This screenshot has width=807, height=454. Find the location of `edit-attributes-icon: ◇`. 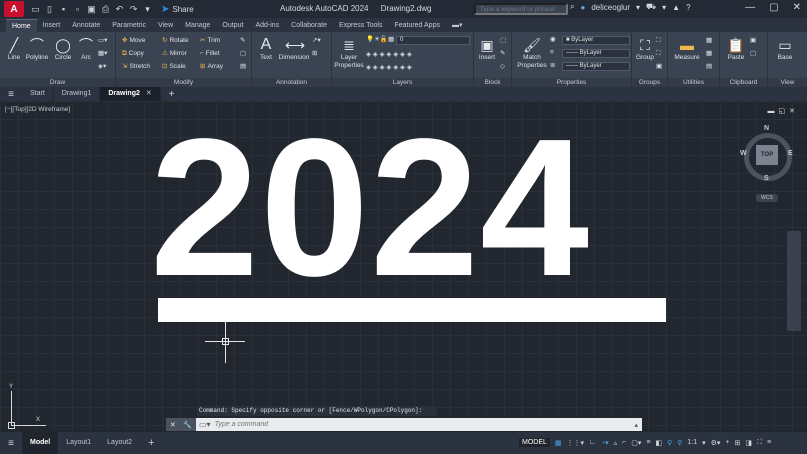

edit-attributes-icon: ◇ is located at coordinates (502, 66).